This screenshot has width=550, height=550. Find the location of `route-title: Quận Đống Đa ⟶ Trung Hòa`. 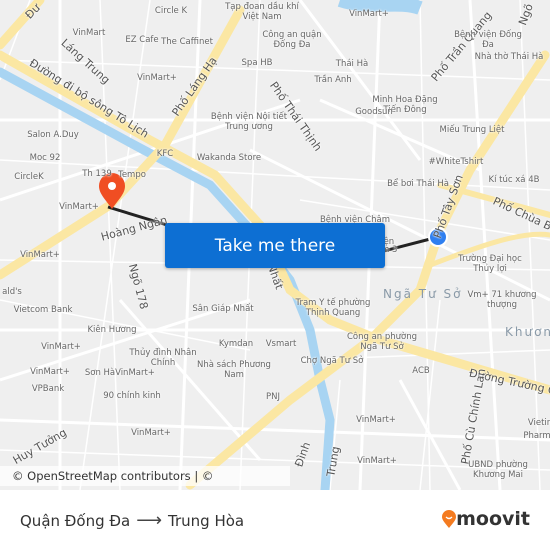

route-title: Quận Đống Đa ⟶ Trung Hòa is located at coordinates (132, 520).